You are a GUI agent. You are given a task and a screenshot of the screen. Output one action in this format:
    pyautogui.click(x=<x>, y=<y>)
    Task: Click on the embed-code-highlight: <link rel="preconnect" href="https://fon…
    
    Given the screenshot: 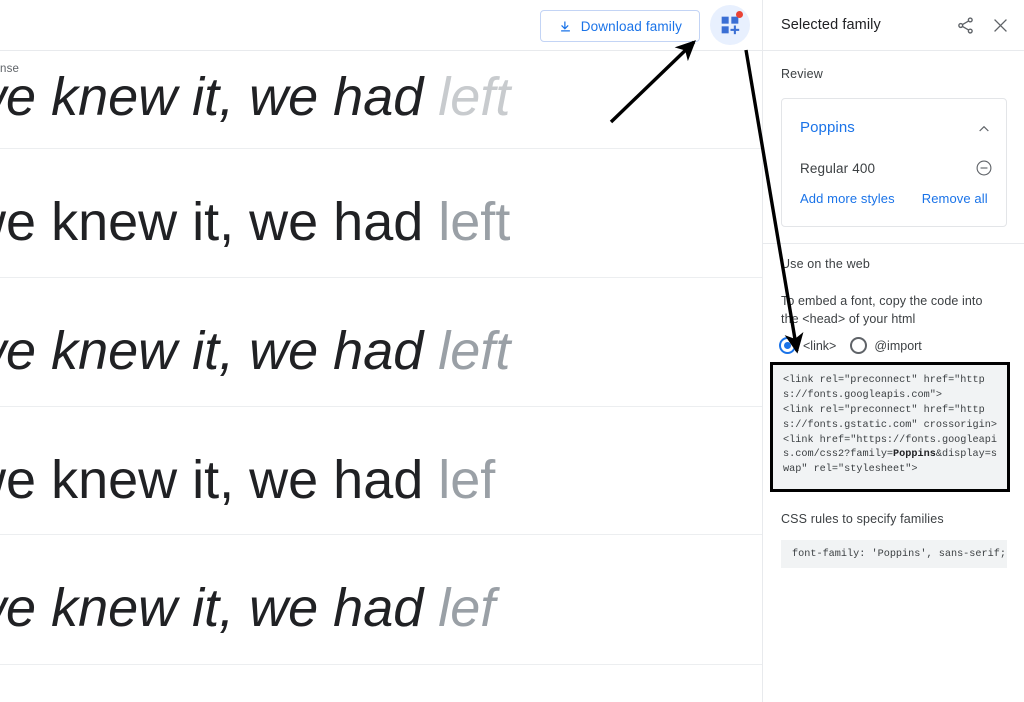 What is the action you would take?
    pyautogui.click(x=890, y=427)
    